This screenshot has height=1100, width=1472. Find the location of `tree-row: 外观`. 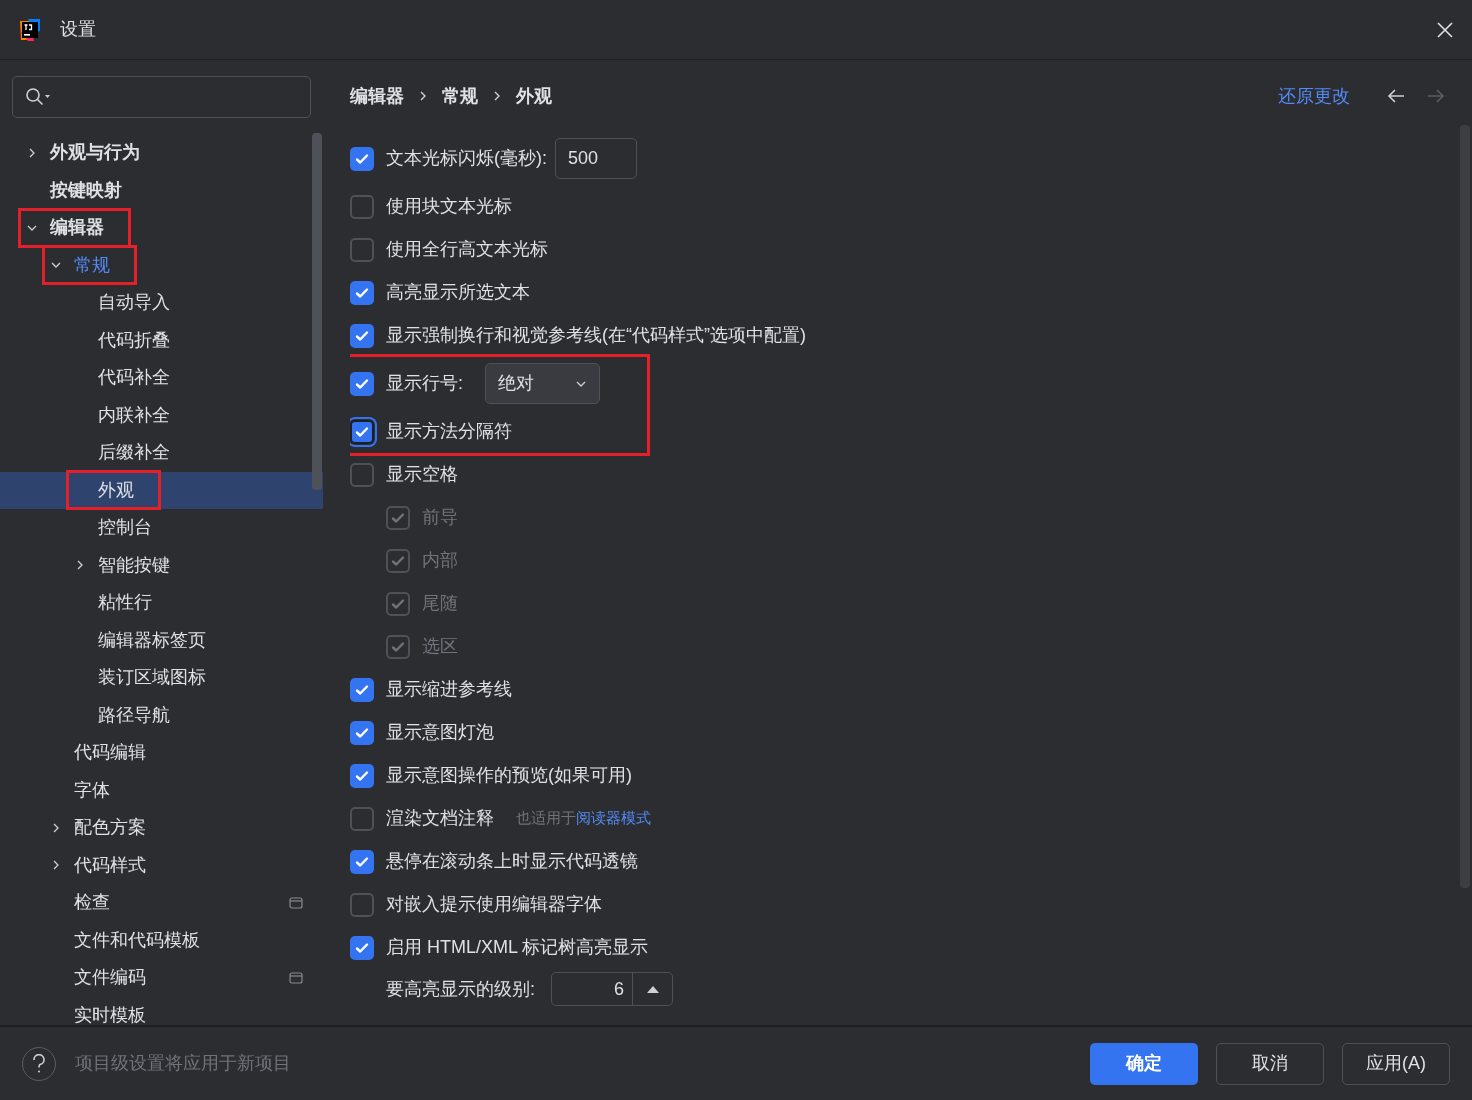

tree-row: 外观 is located at coordinates (161, 490).